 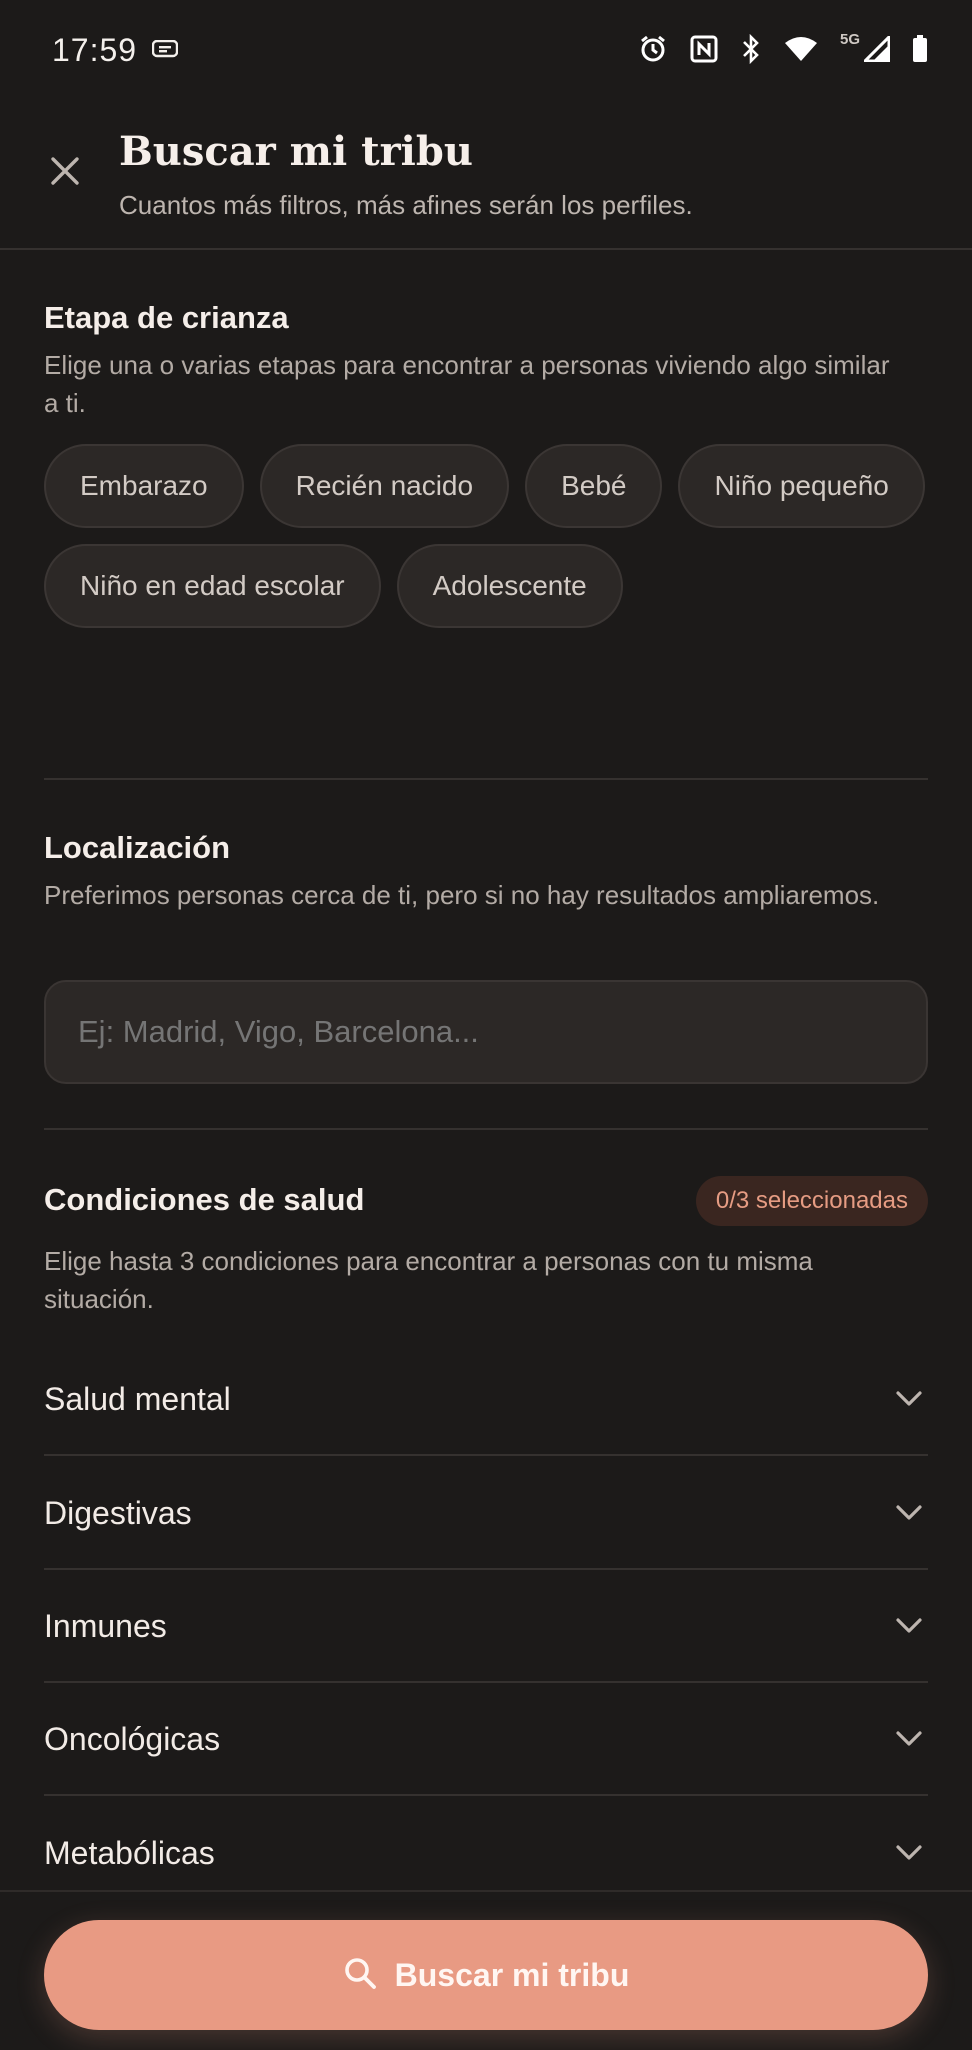 What do you see at coordinates (486, 1514) in the screenshot?
I see `accordion-digestivas: Digestivas` at bounding box center [486, 1514].